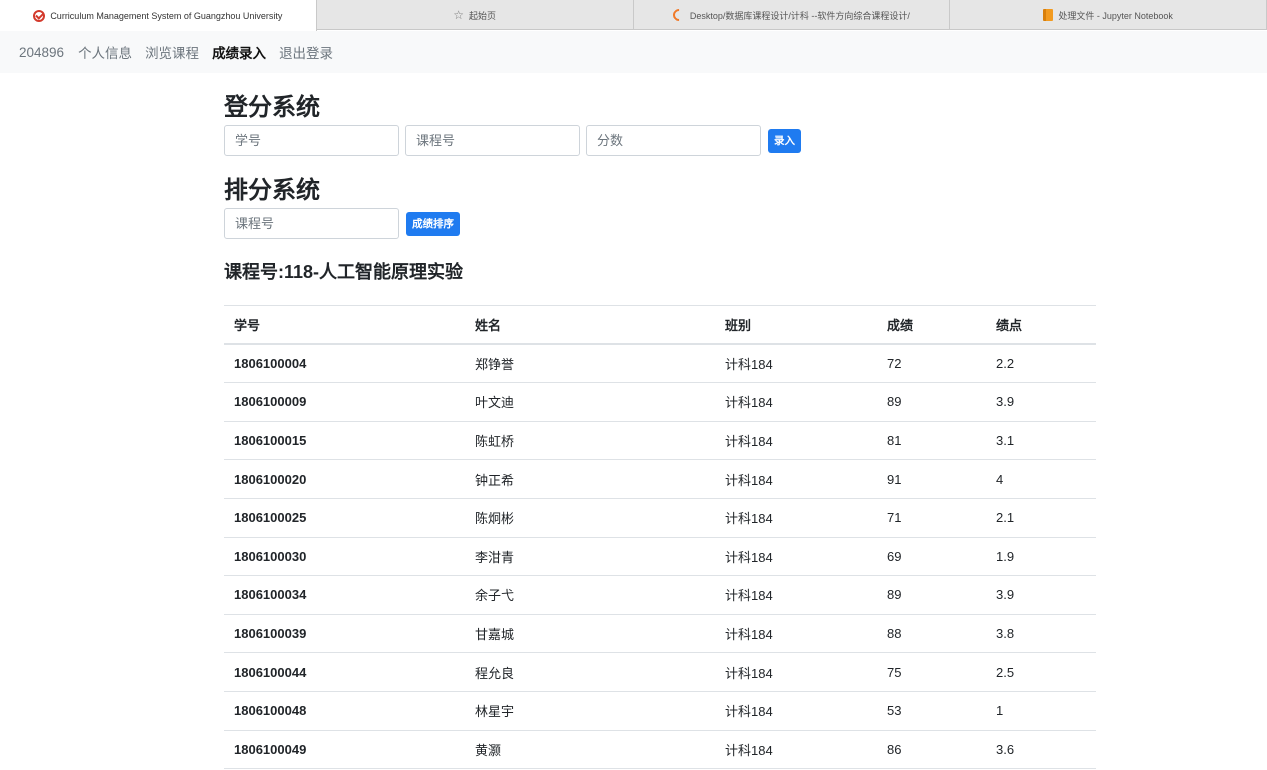 The height and width of the screenshot is (770, 1267). I want to click on cell-name: 陈虹桥, so click(590, 441).